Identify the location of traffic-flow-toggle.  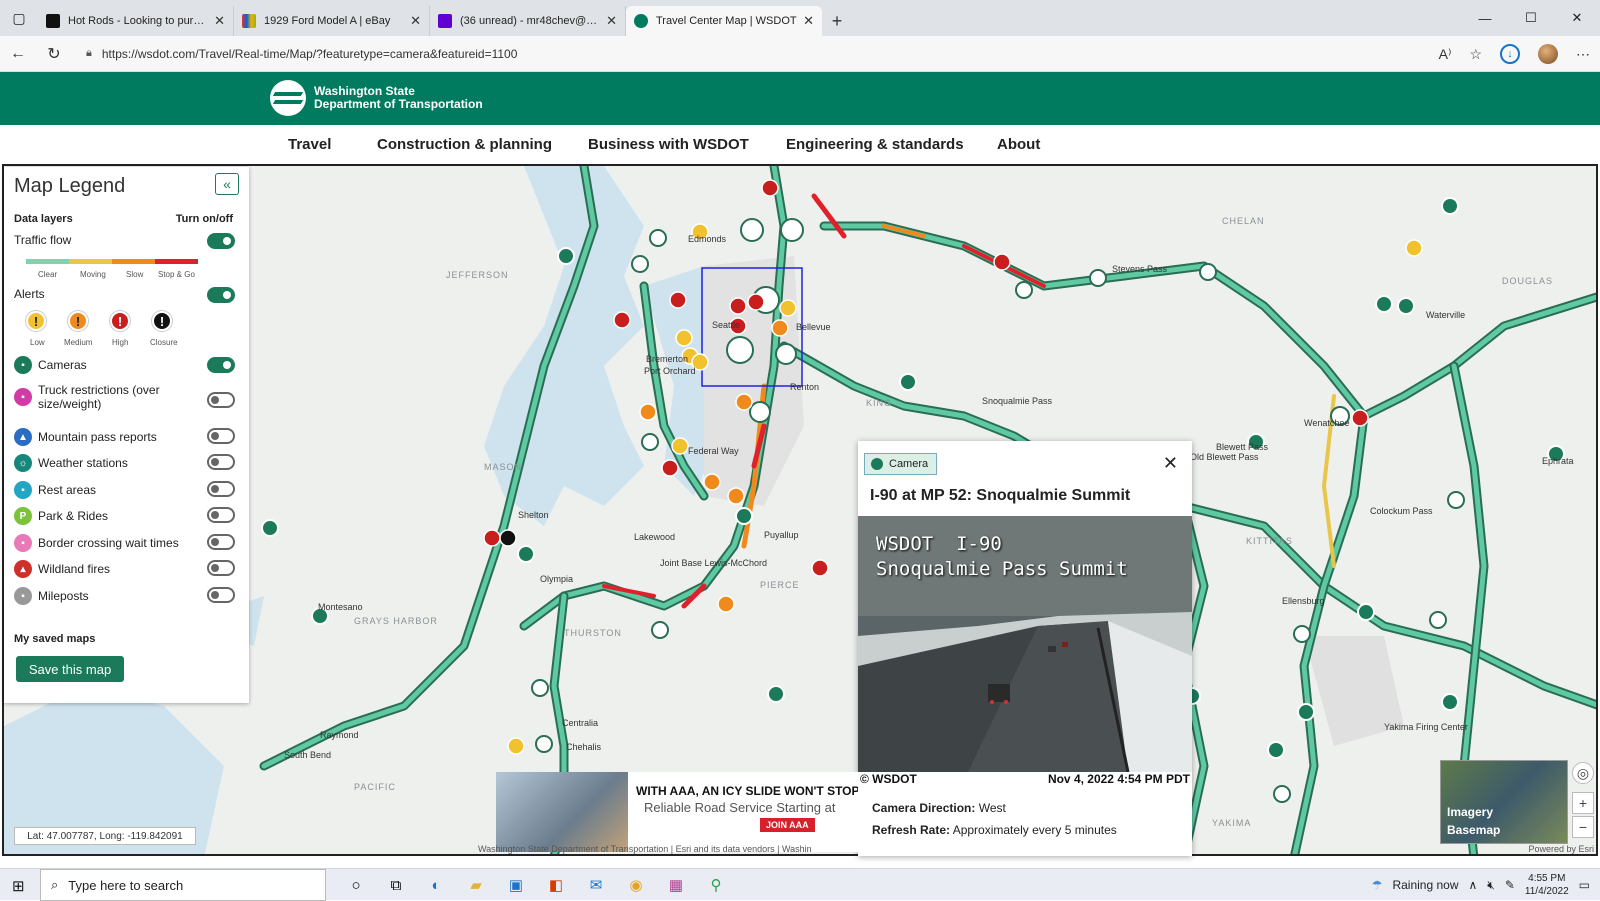
(221, 241).